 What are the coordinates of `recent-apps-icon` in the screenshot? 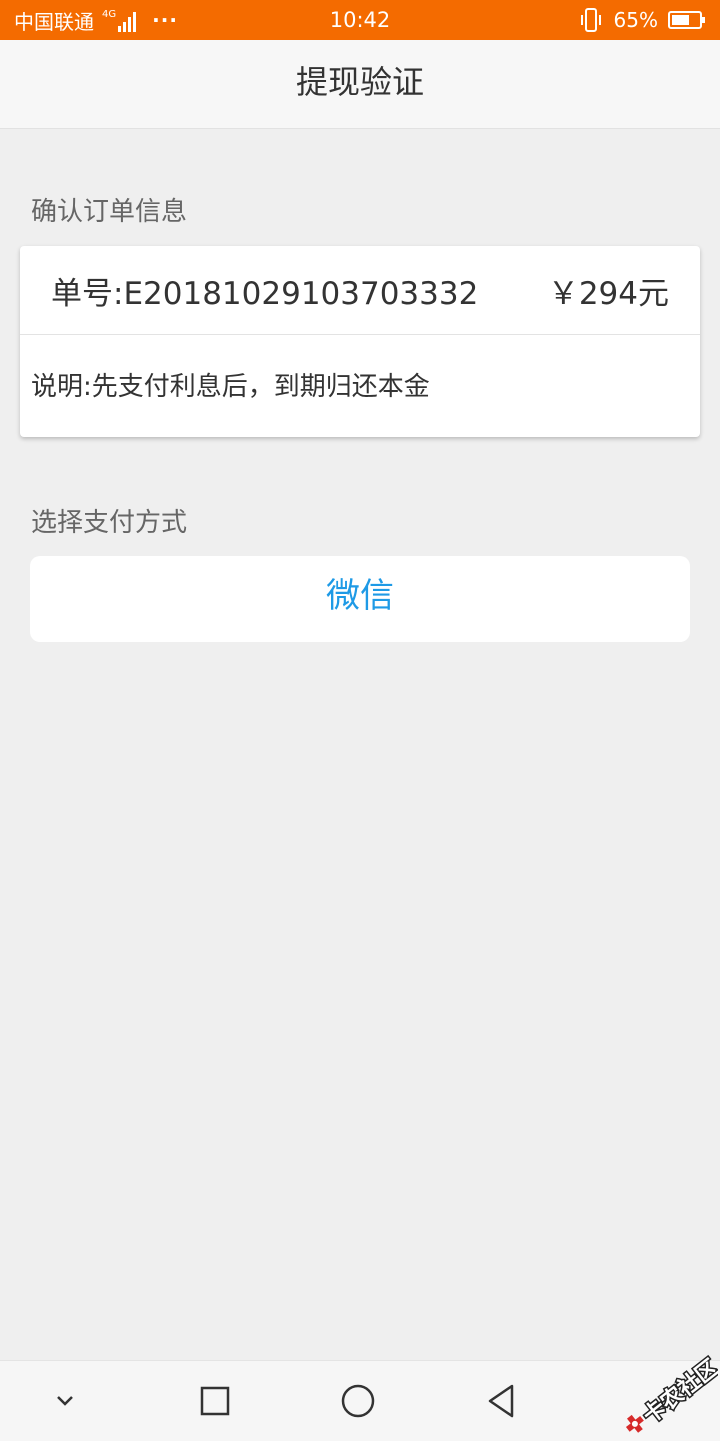 It's located at (215, 1401).